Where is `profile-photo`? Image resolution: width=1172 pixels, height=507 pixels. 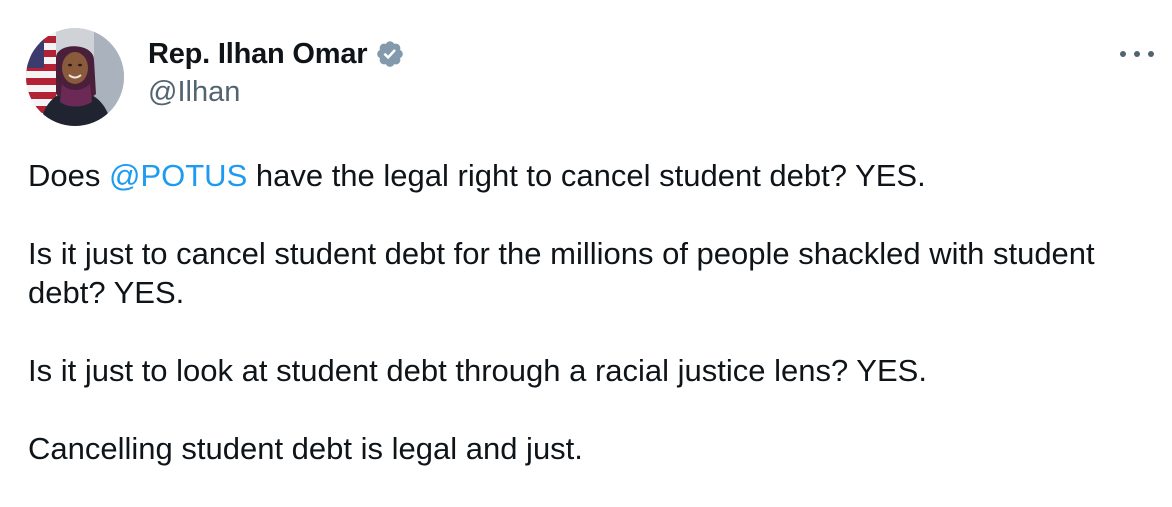 profile-photo is located at coordinates (75, 77).